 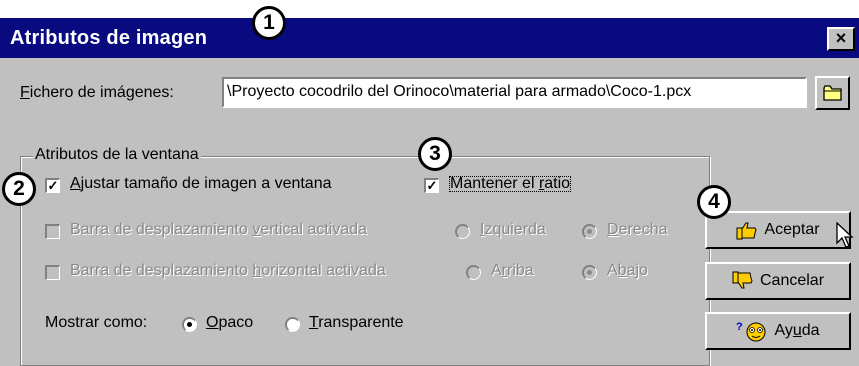 What do you see at coordinates (117, 155) in the screenshot?
I see `group-label: Atributos de la ventana` at bounding box center [117, 155].